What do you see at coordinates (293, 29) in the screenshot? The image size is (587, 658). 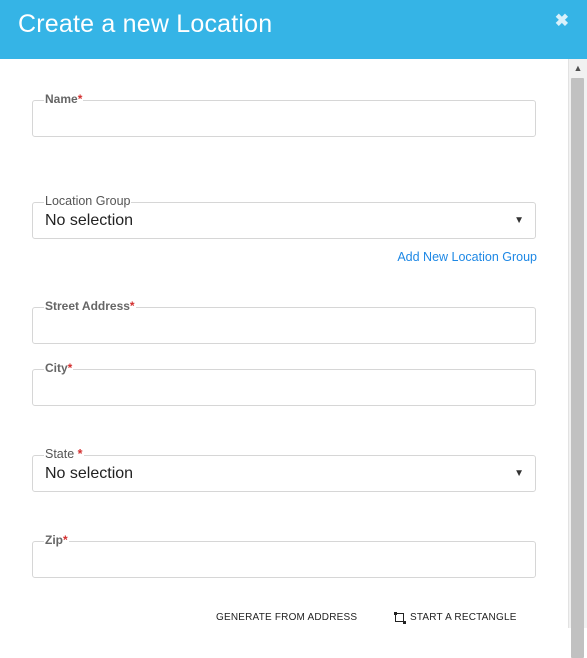 I see `dialog-header: Create a new Location ✖` at bounding box center [293, 29].